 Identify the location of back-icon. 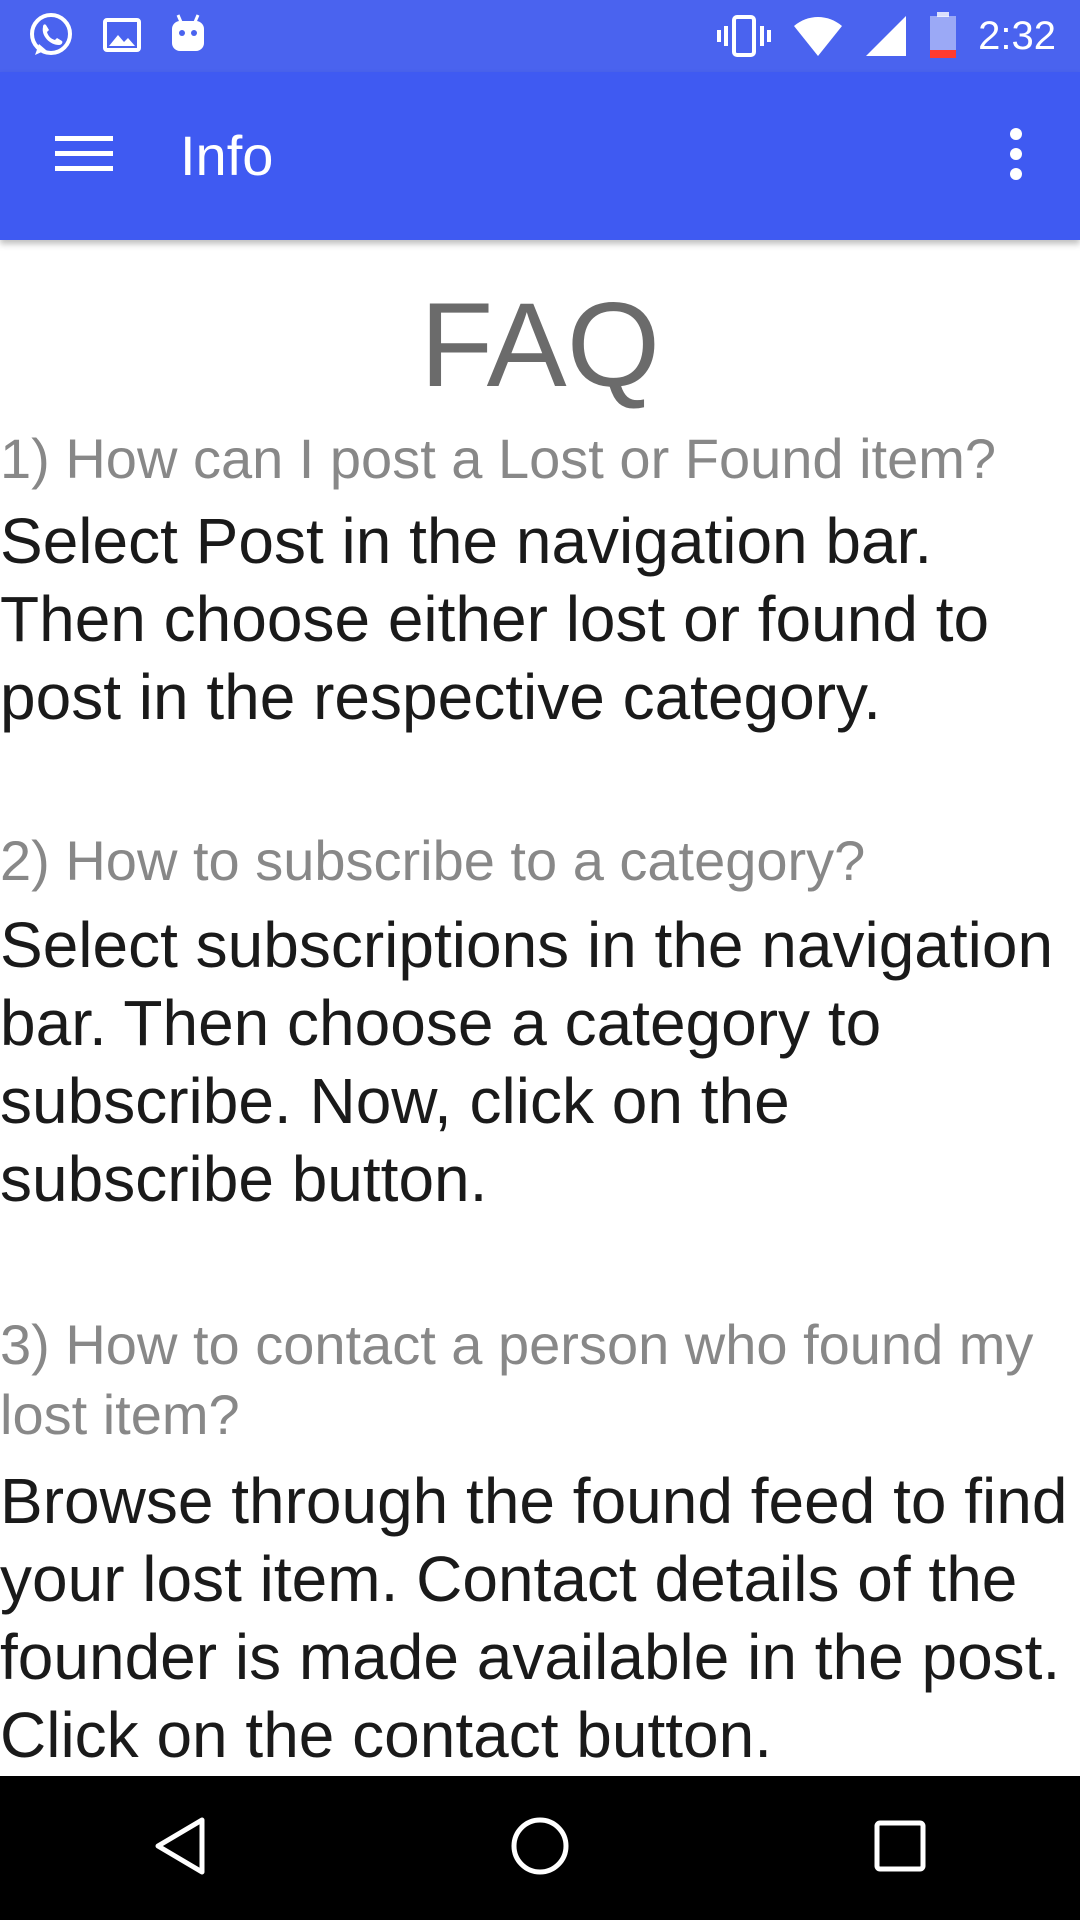
(180, 1848).